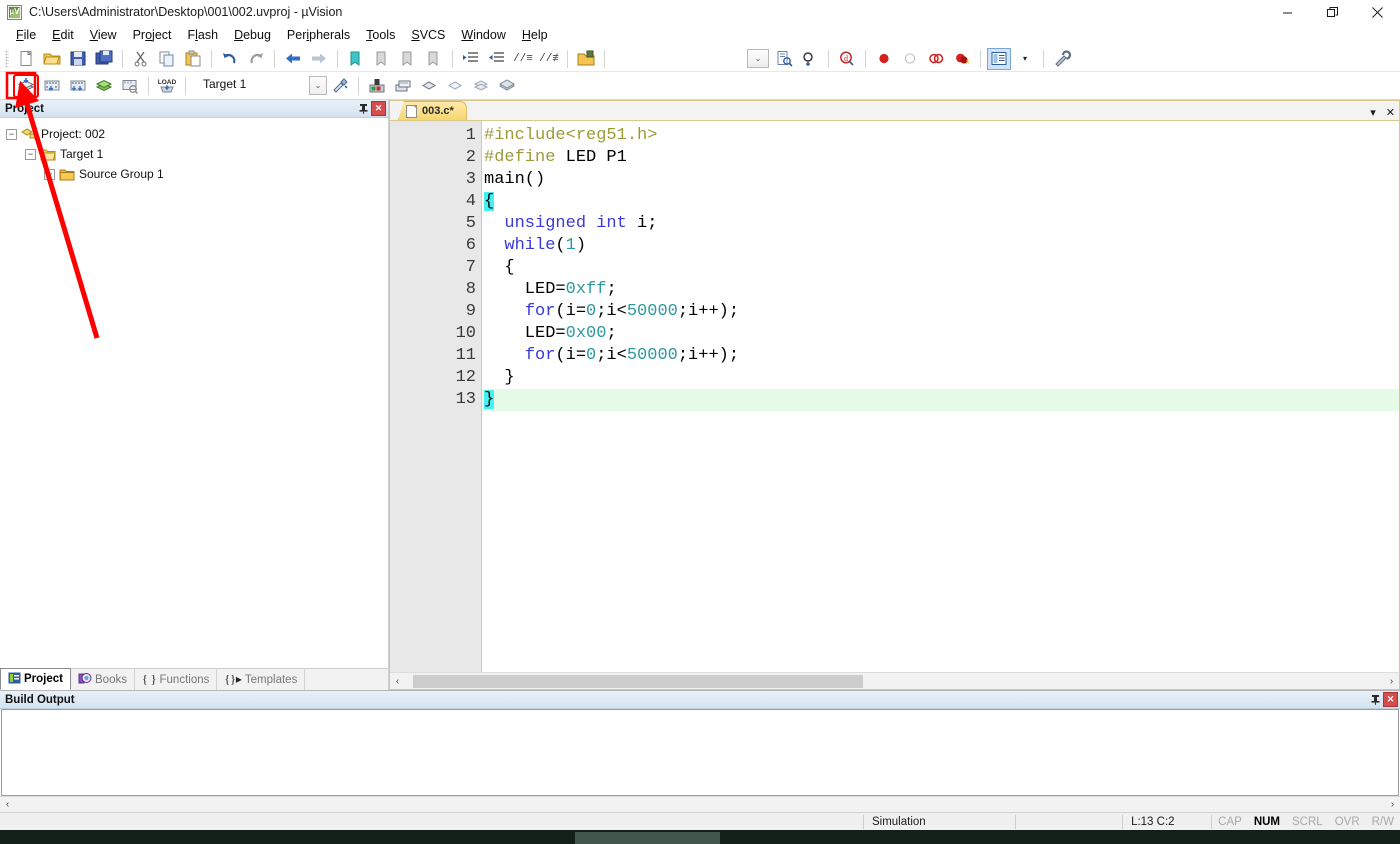  I want to click on menu-item-window: Window, so click(483, 35).